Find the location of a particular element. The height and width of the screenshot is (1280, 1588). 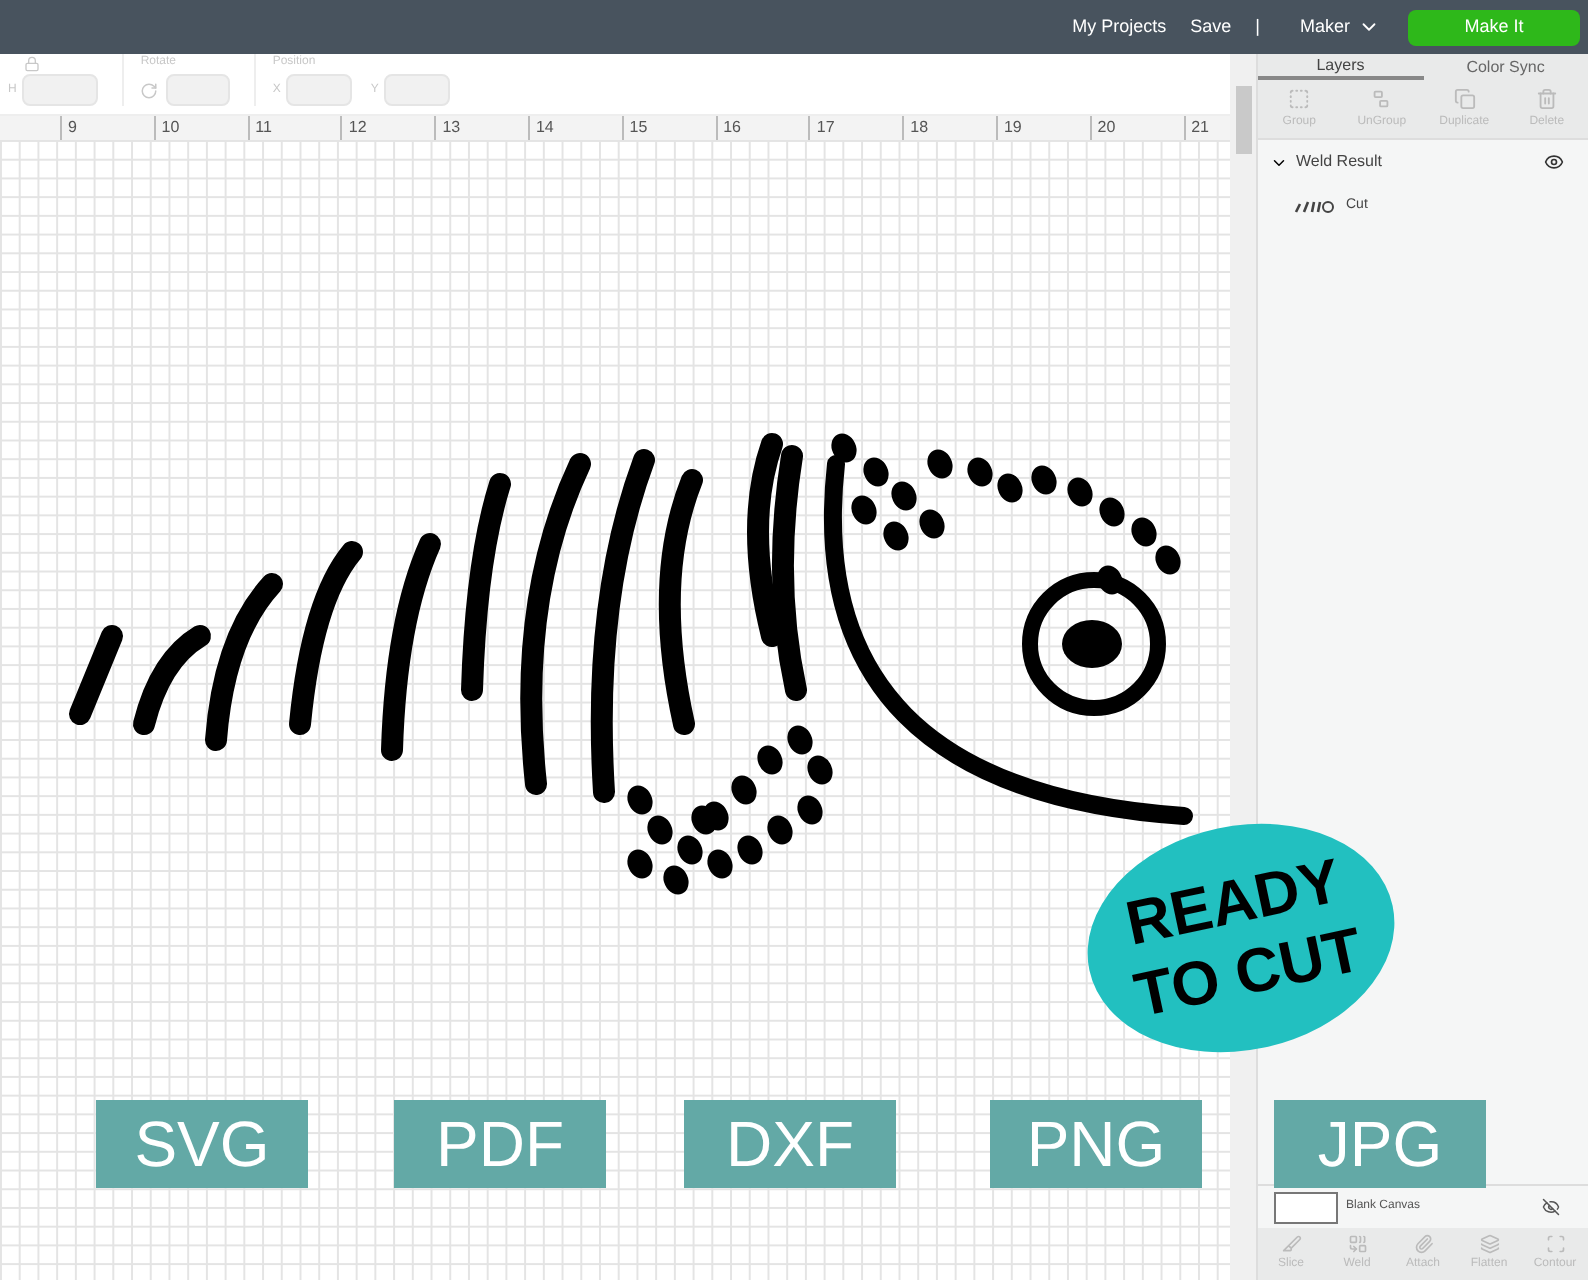

canvas-swatch is located at coordinates (1306, 1207).